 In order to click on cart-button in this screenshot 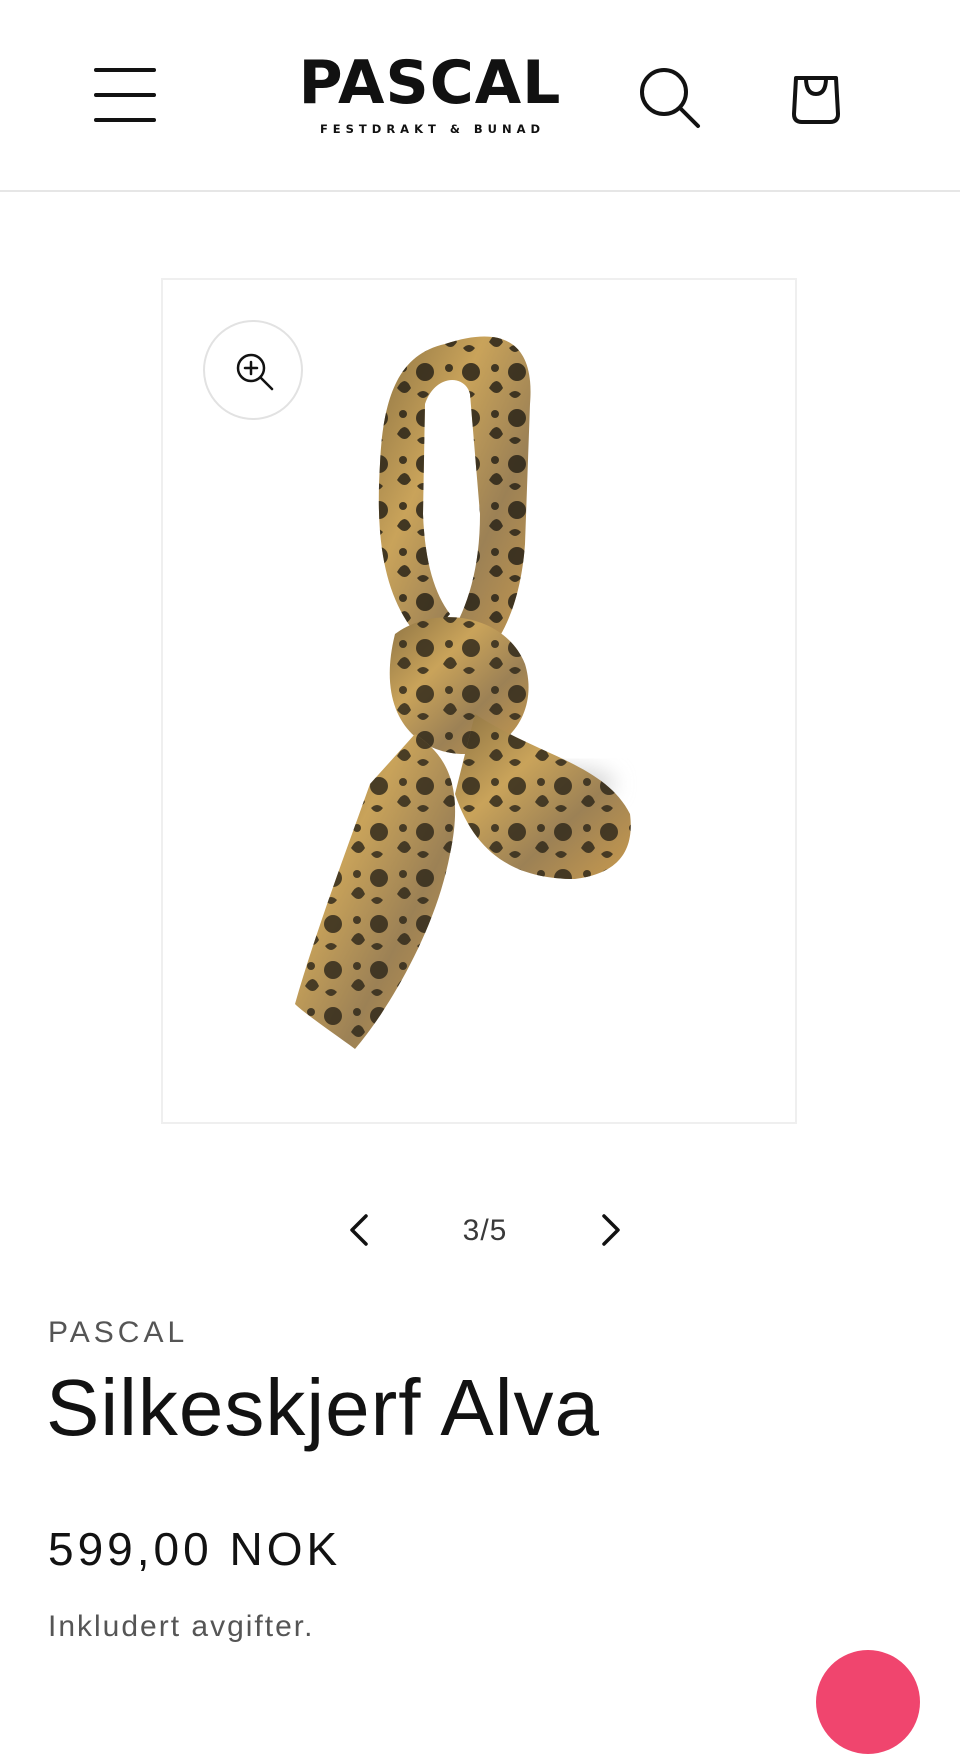, I will do `click(816, 98)`.